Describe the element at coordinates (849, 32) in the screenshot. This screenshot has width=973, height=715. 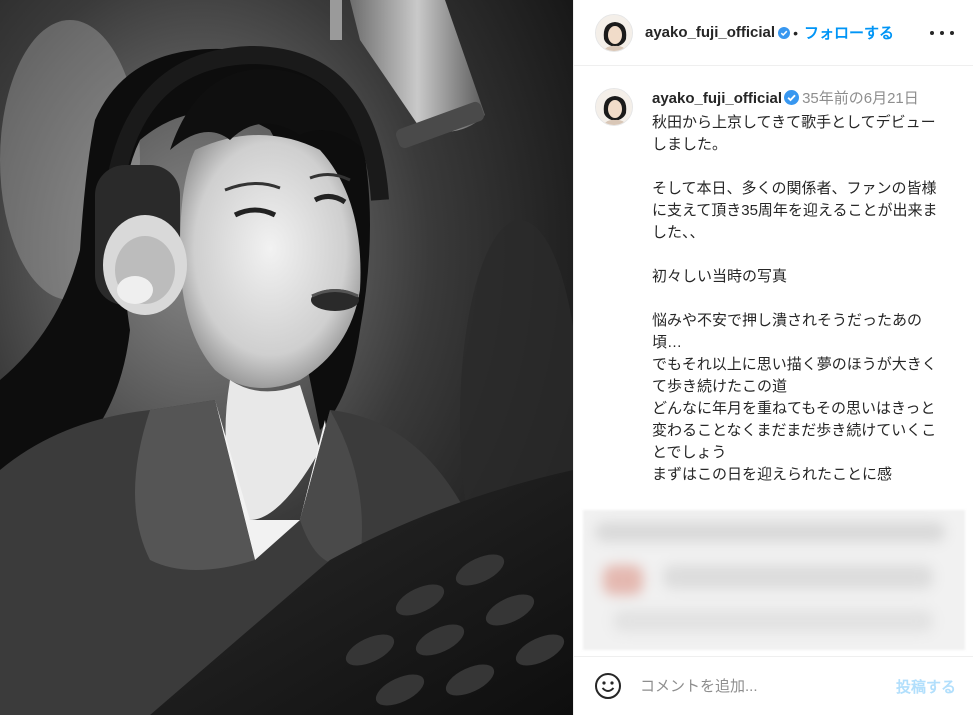
I see `follow-button: フォローする` at that location.